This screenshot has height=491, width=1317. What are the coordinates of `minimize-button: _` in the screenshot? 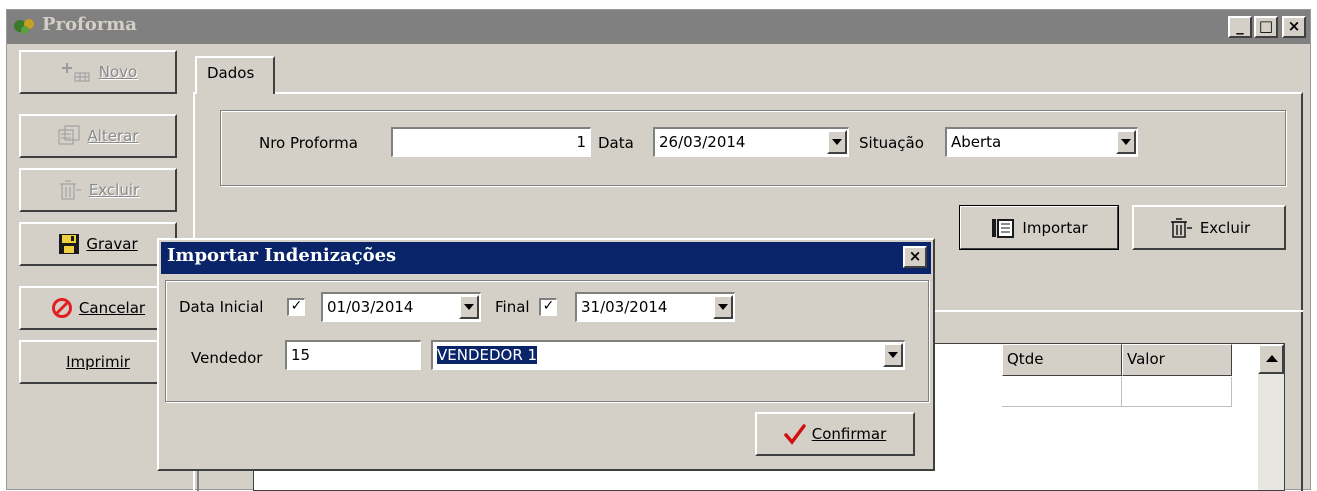 It's located at (1240, 27).